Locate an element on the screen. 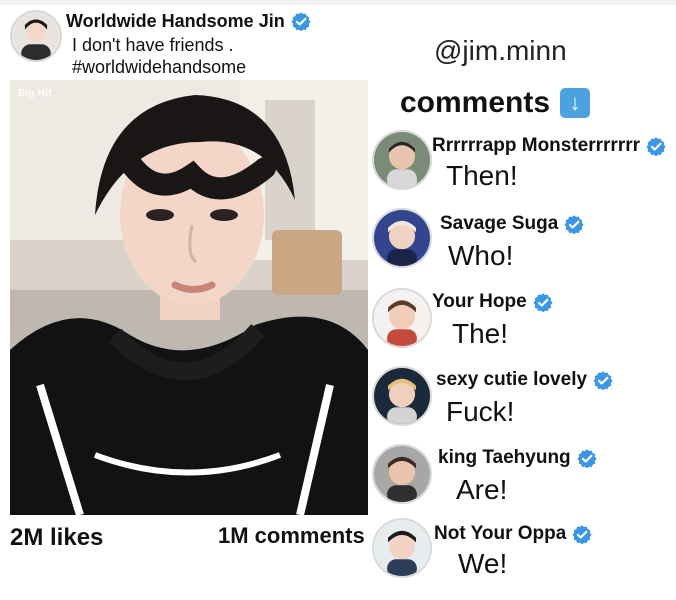  comment-text: Fuck! is located at coordinates (480, 411).